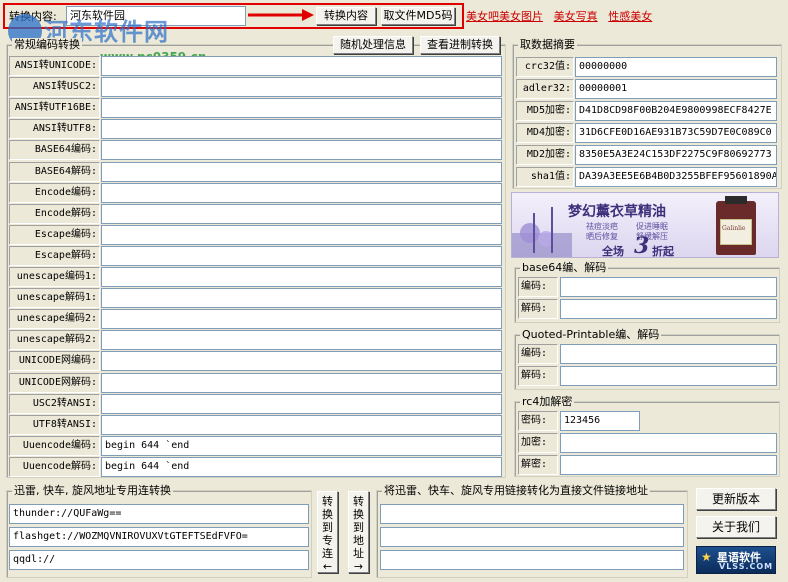 The image size is (788, 582). Describe the element at coordinates (54, 403) in the screenshot. I see `encode-row-label: USC2转ANSI:` at that location.